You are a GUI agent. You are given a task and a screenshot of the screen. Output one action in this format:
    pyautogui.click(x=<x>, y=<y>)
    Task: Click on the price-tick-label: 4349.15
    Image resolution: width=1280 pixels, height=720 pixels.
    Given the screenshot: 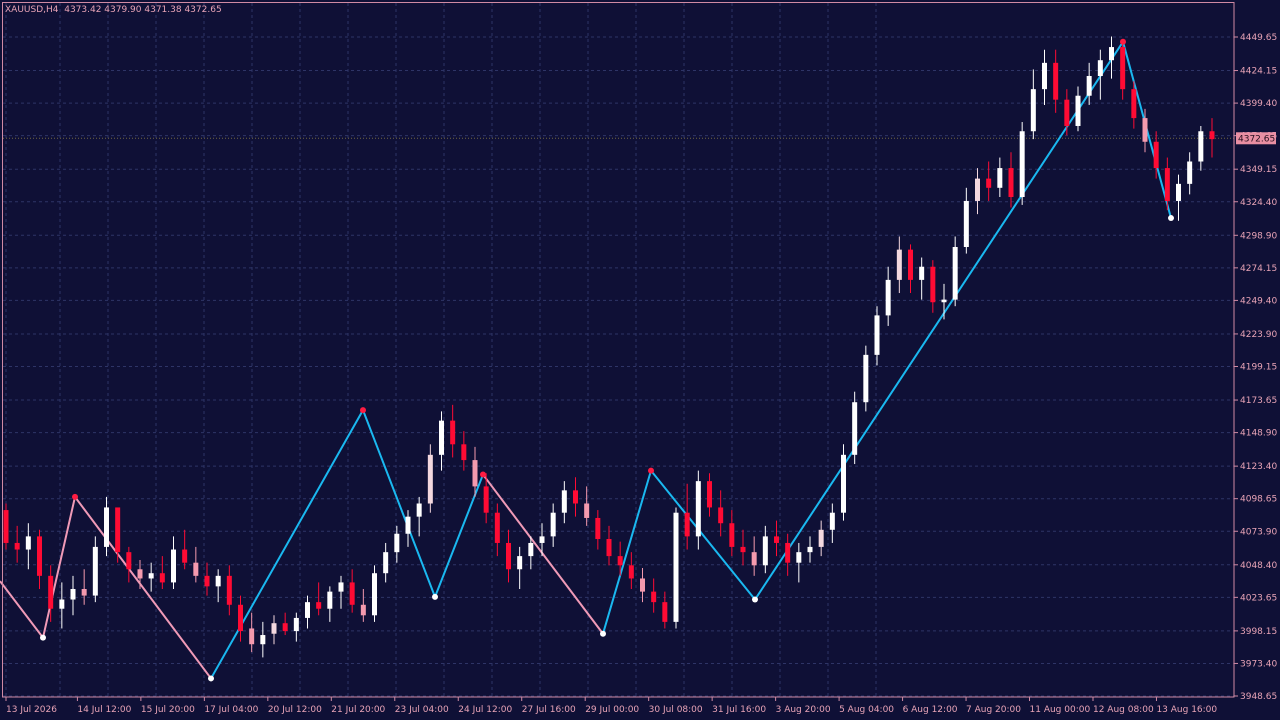 What is the action you would take?
    pyautogui.click(x=1258, y=170)
    